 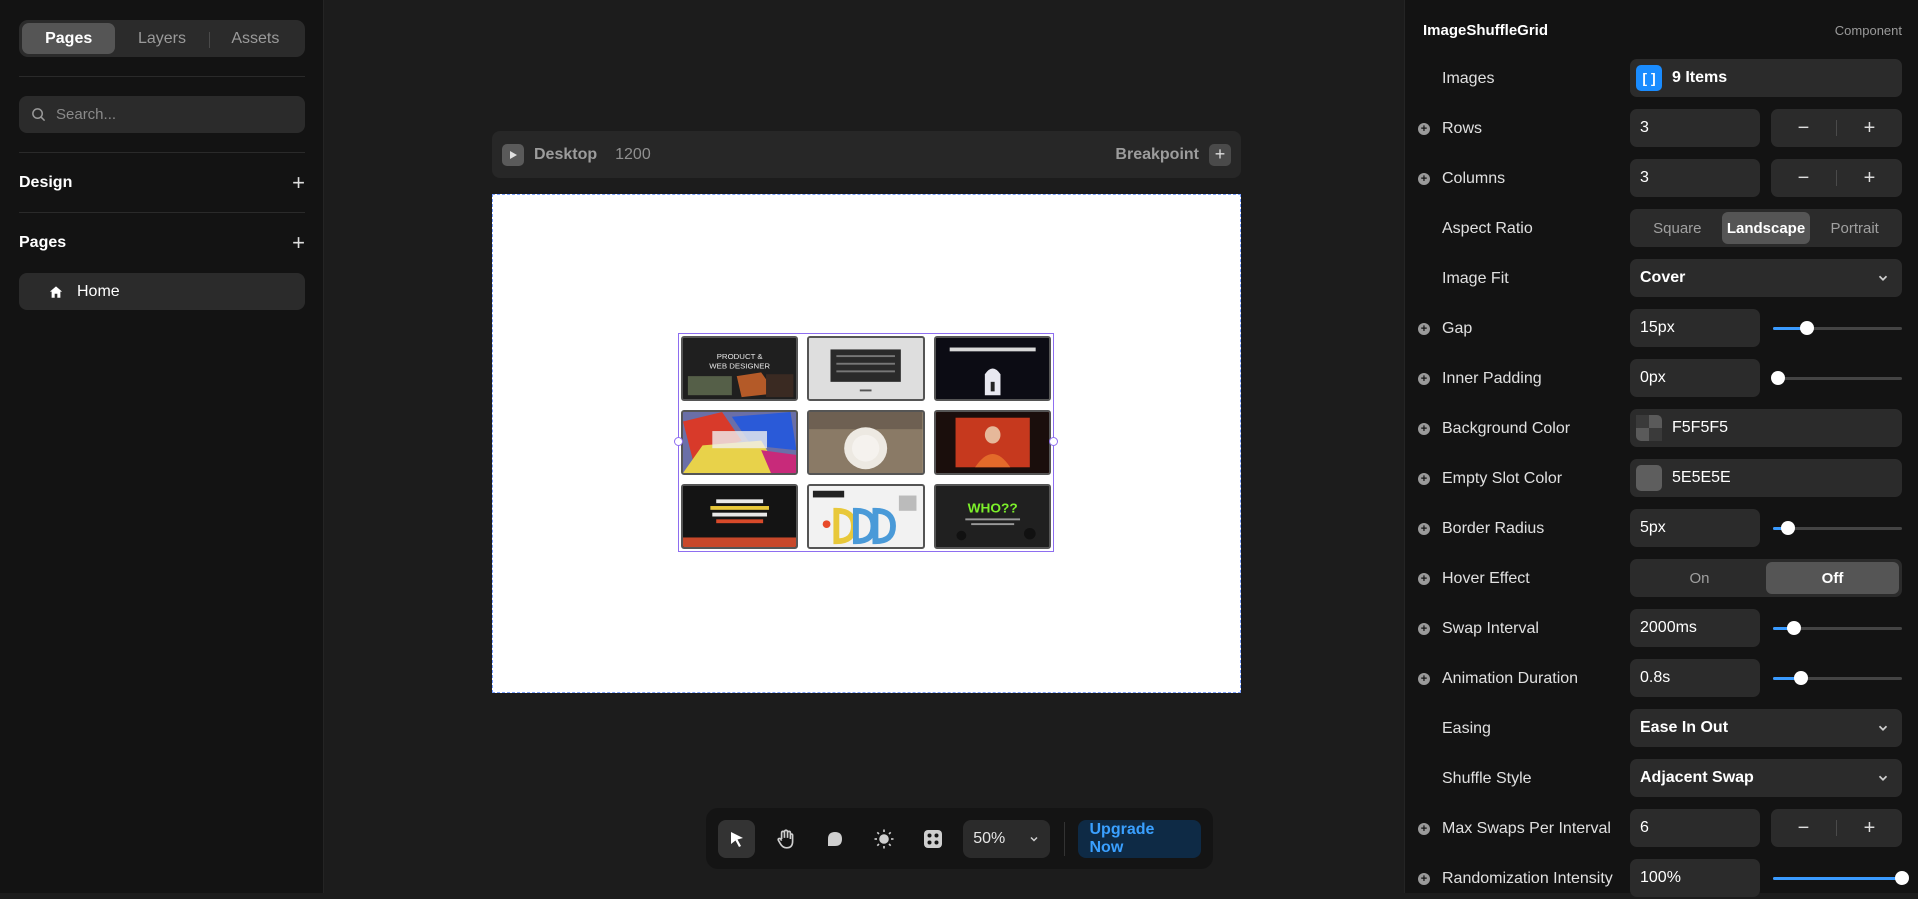 I want to click on design-section: Design +, so click(x=162, y=183).